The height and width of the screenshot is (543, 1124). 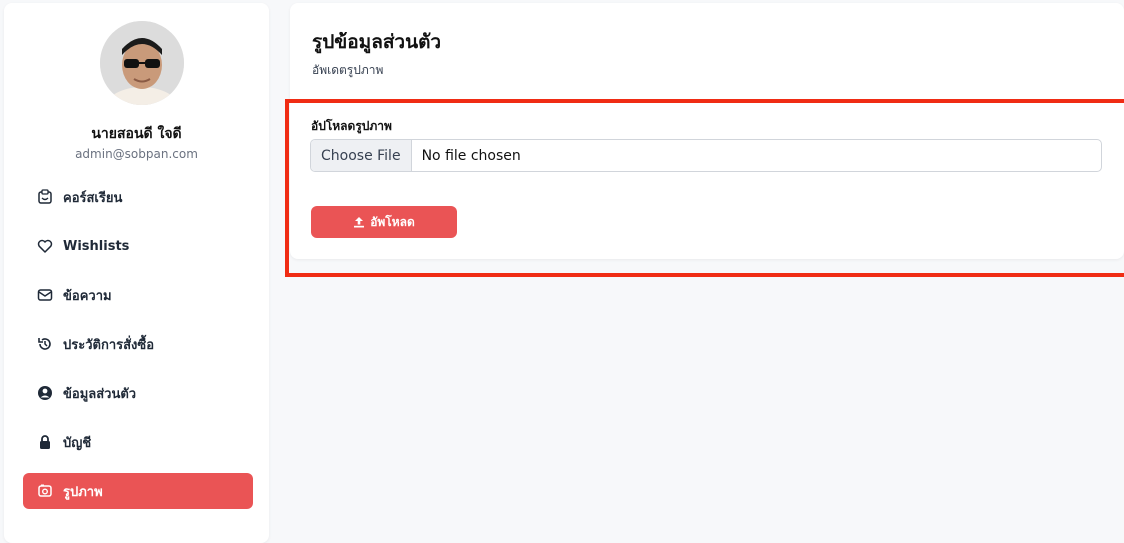 What do you see at coordinates (77, 443) in the screenshot?
I see `sidebar-item-label: บัญชี` at bounding box center [77, 443].